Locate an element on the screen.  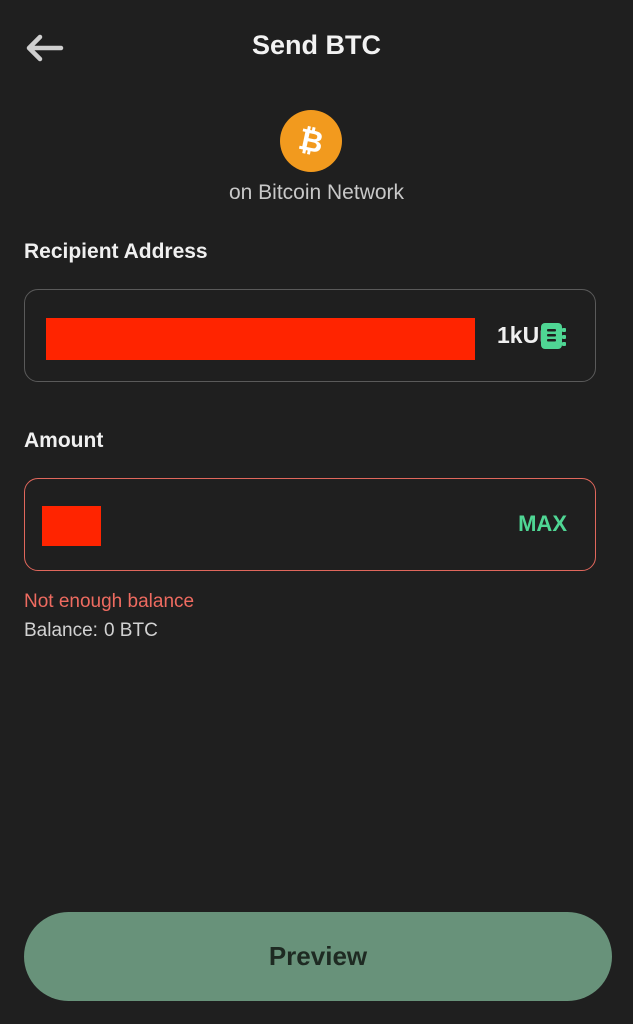
header: Send BTC is located at coordinates (316, 48).